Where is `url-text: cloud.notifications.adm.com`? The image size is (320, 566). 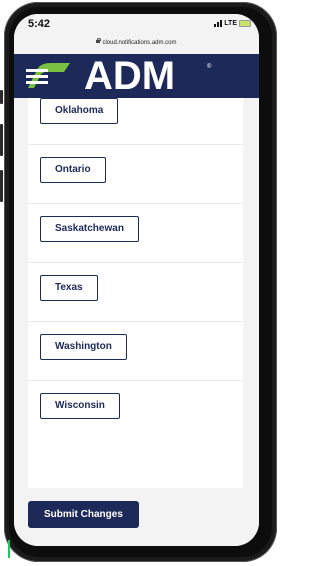 url-text: cloud.notifications.adm.com is located at coordinates (139, 43).